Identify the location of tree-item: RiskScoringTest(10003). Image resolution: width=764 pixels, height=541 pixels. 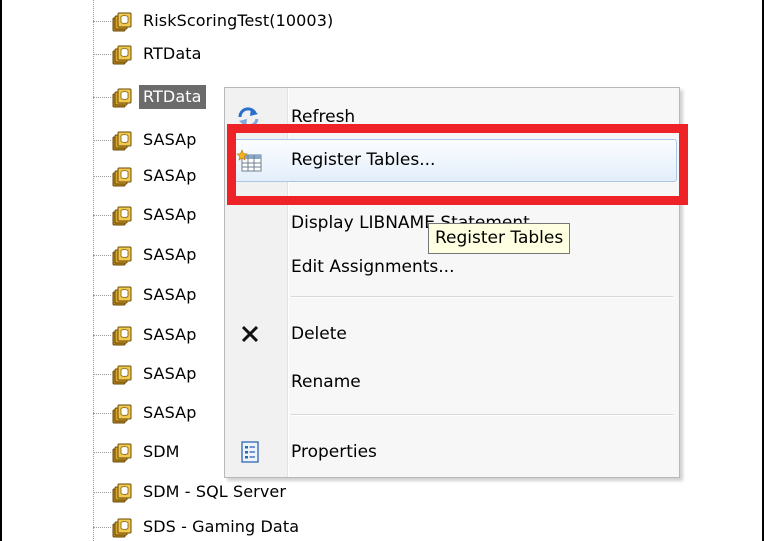
(393, 21).